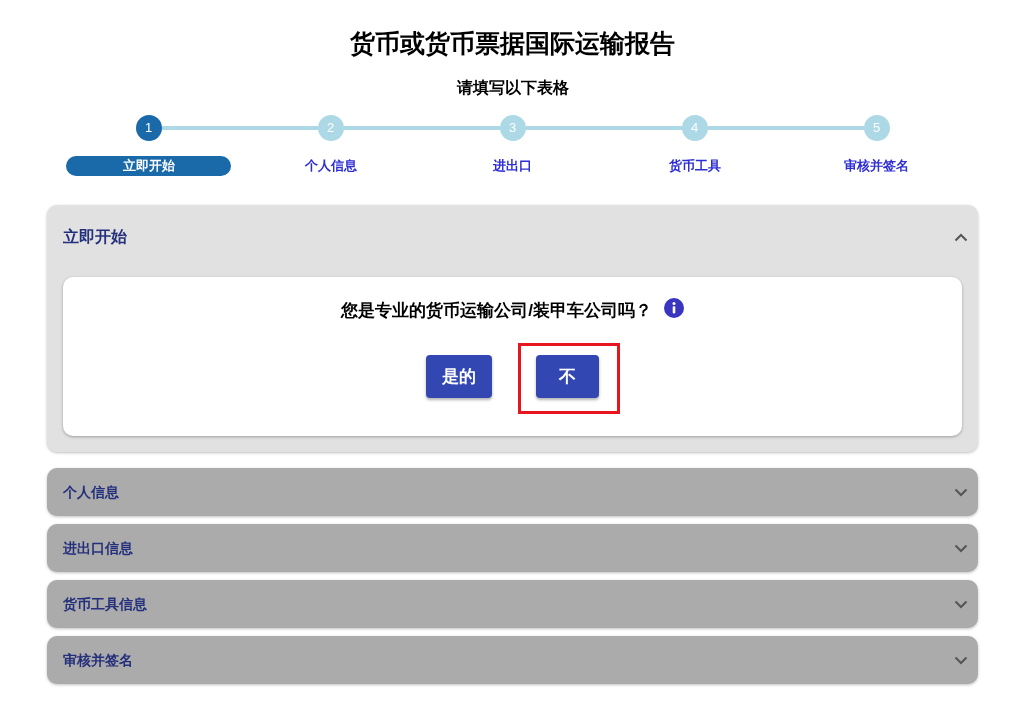 This screenshot has height=703, width=1009. I want to click on section-title: 立即开始, so click(95, 237).